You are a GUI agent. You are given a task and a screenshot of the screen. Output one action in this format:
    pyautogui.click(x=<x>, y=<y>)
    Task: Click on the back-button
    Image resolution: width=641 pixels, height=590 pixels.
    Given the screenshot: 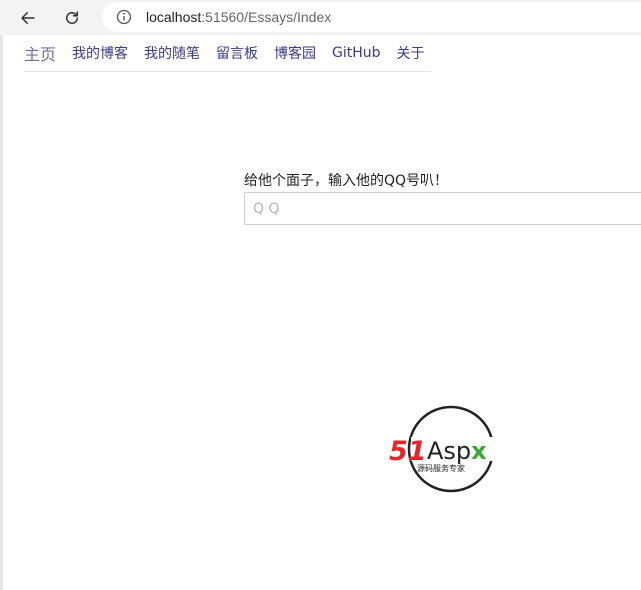 What is the action you would take?
    pyautogui.click(x=28, y=18)
    